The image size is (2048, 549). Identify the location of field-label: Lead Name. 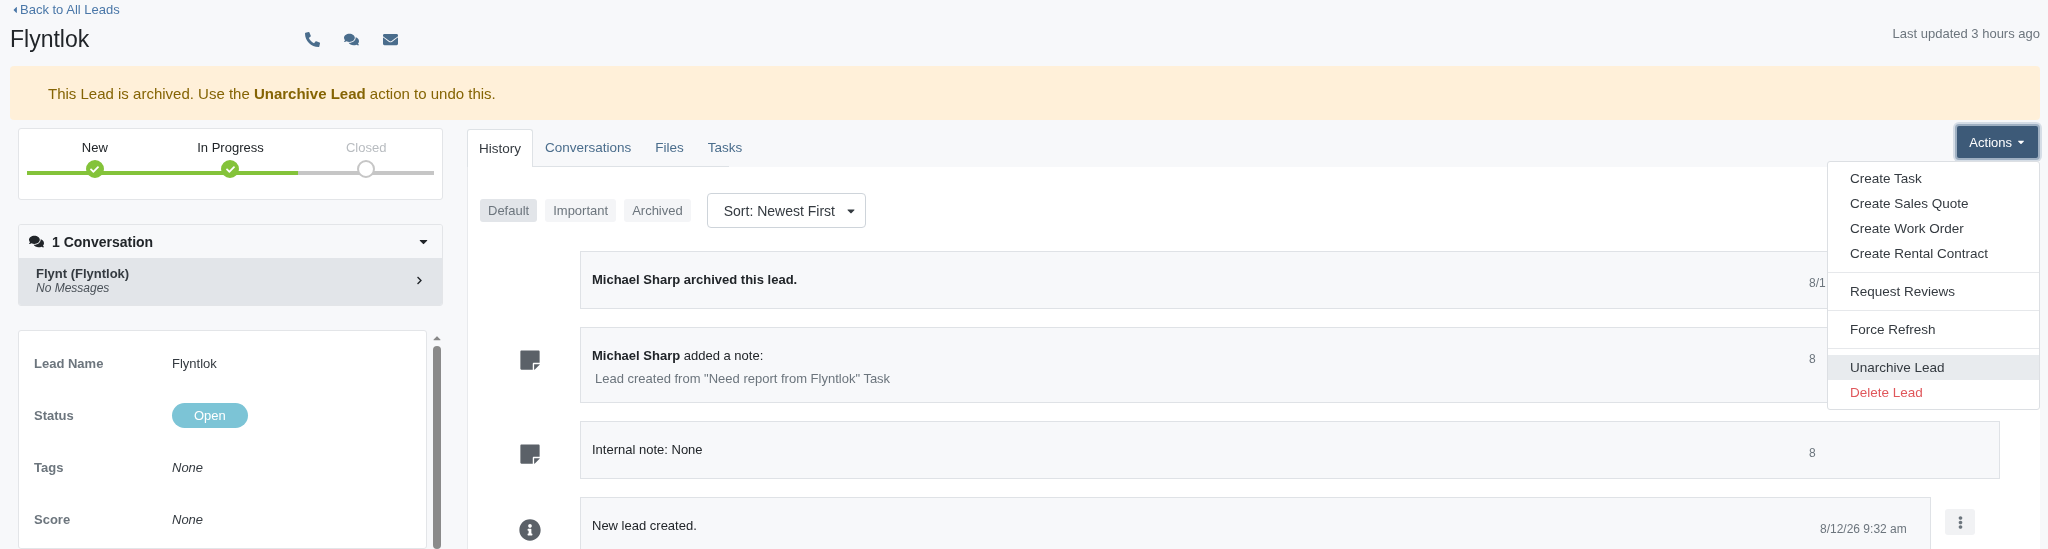
(69, 363).